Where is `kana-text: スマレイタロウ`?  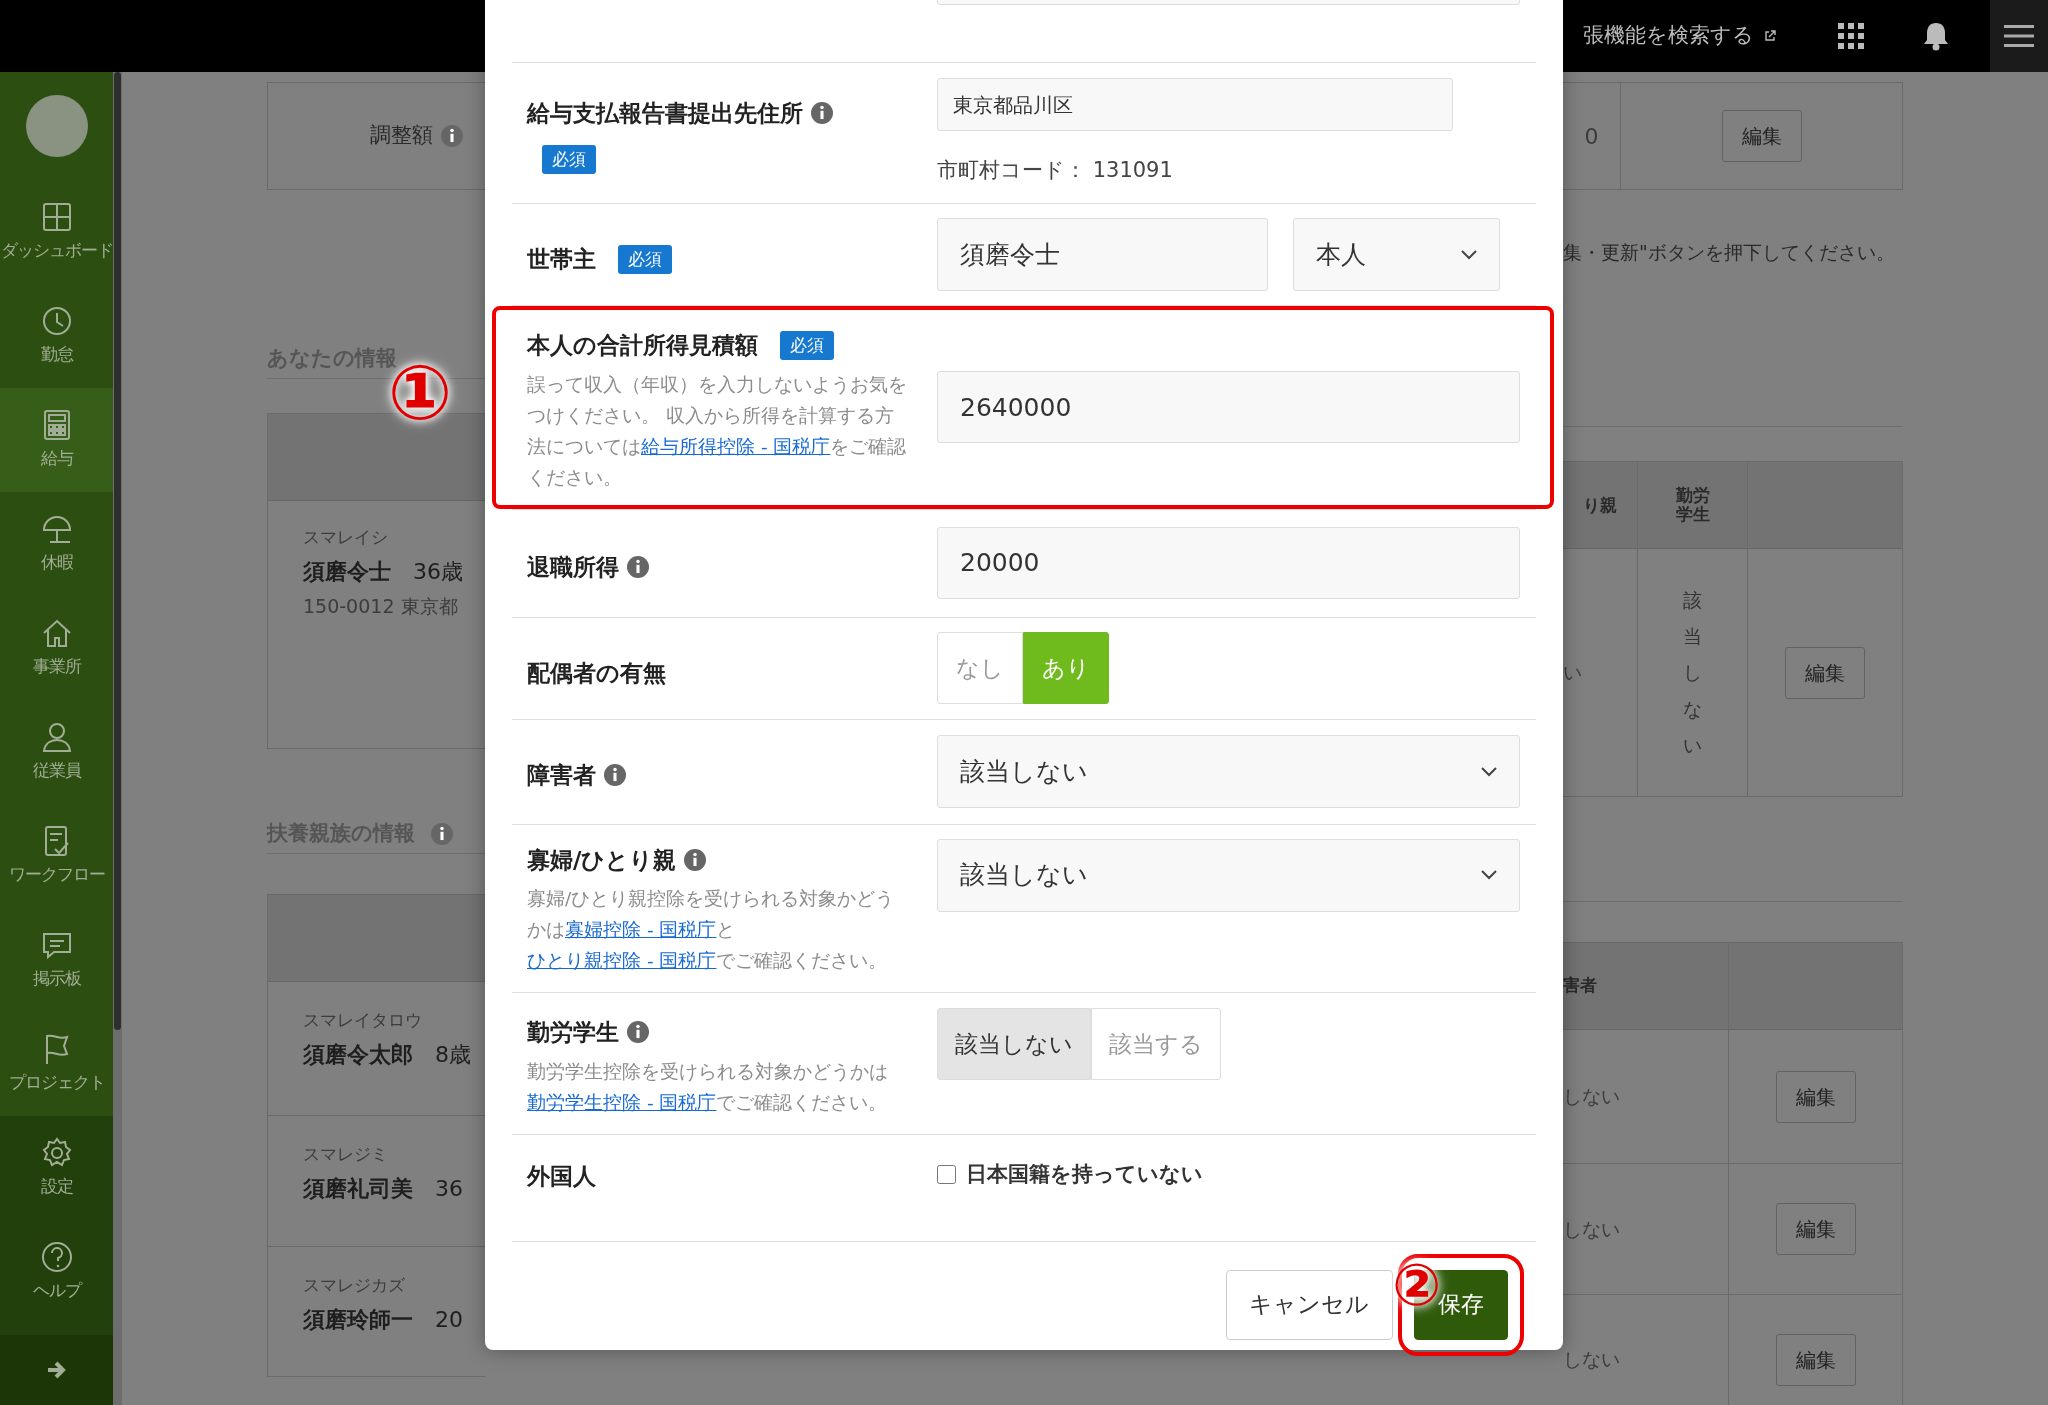
kana-text: スマレイタロウ is located at coordinates (363, 1020).